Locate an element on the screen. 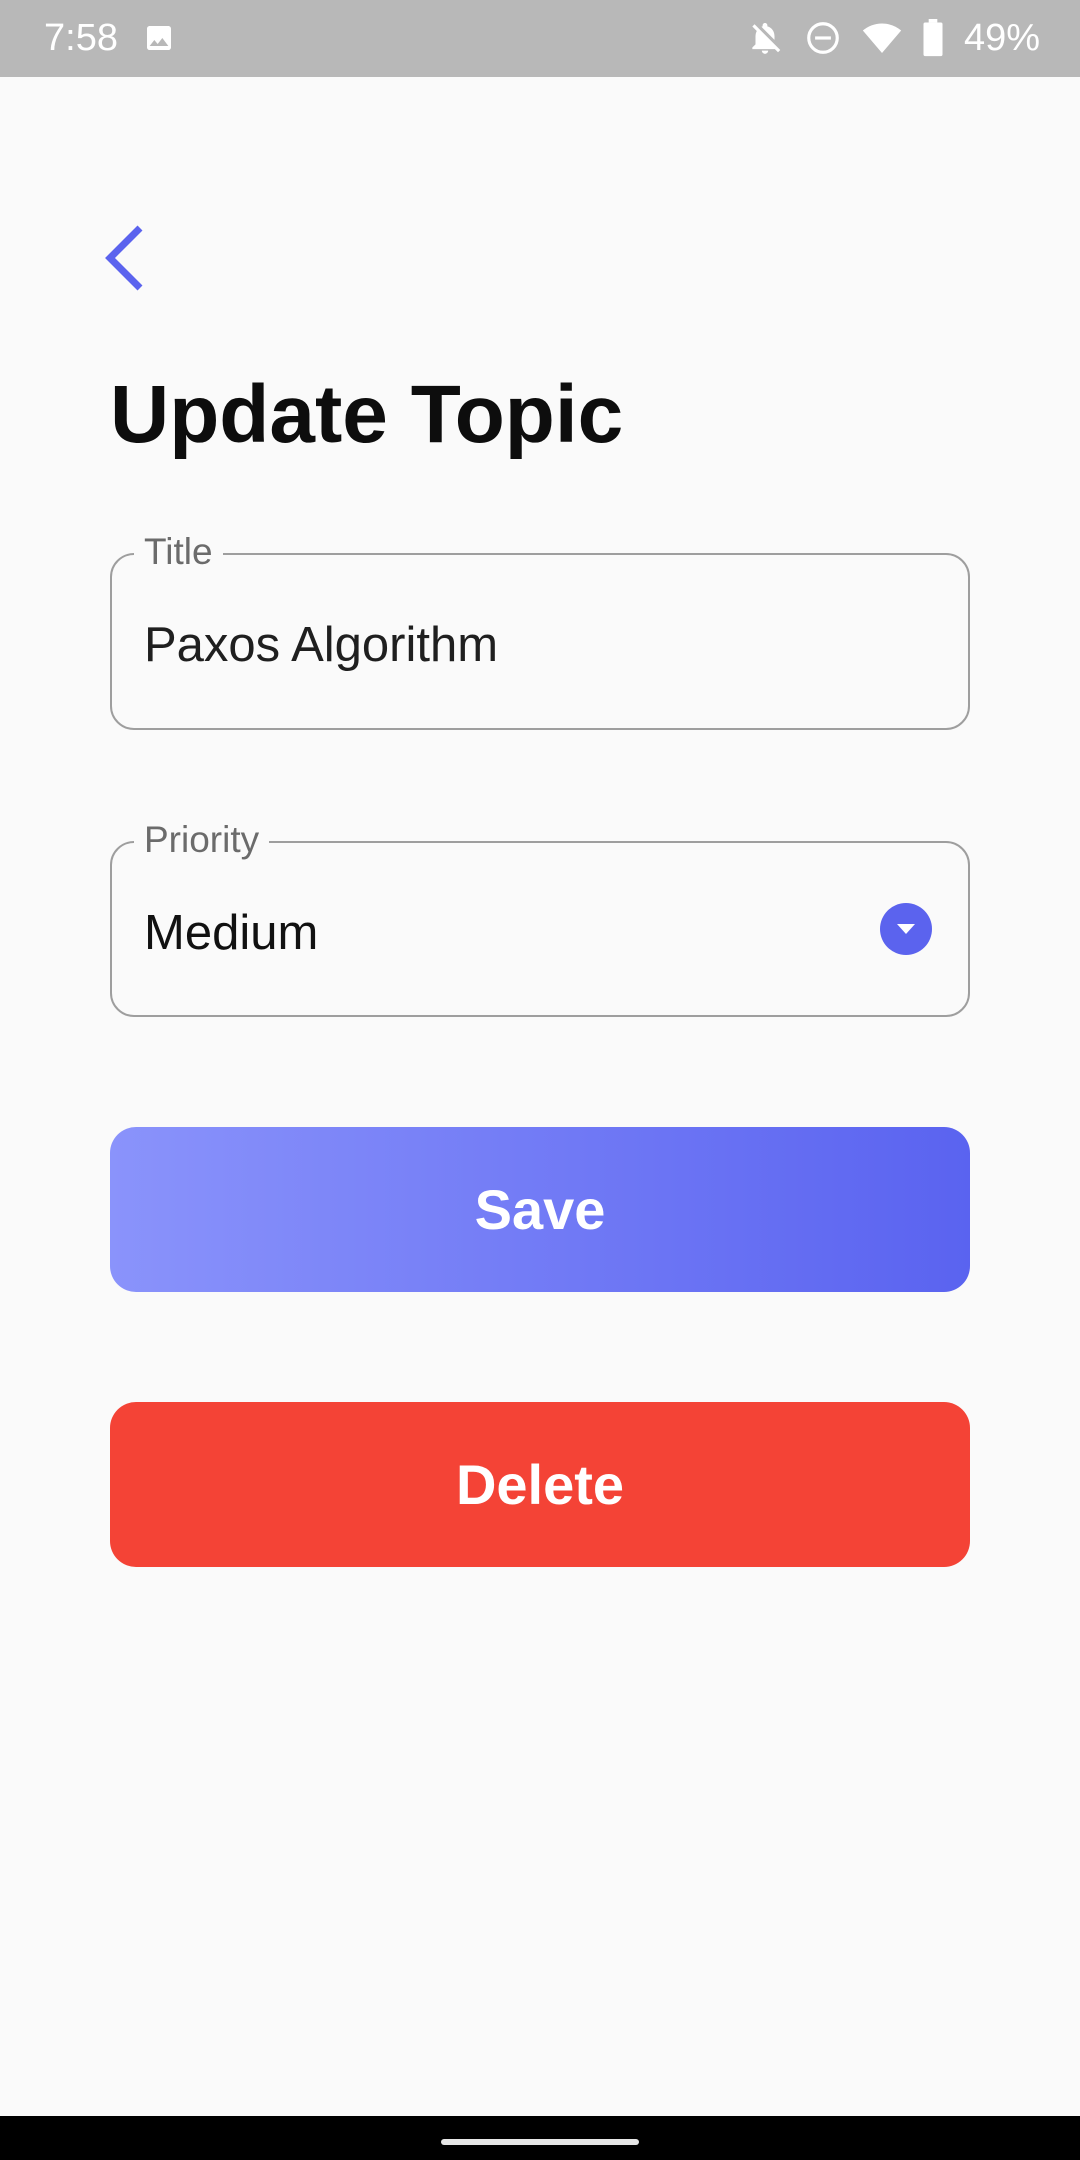 The height and width of the screenshot is (2160, 1080). wifi-icon is located at coordinates (882, 38).